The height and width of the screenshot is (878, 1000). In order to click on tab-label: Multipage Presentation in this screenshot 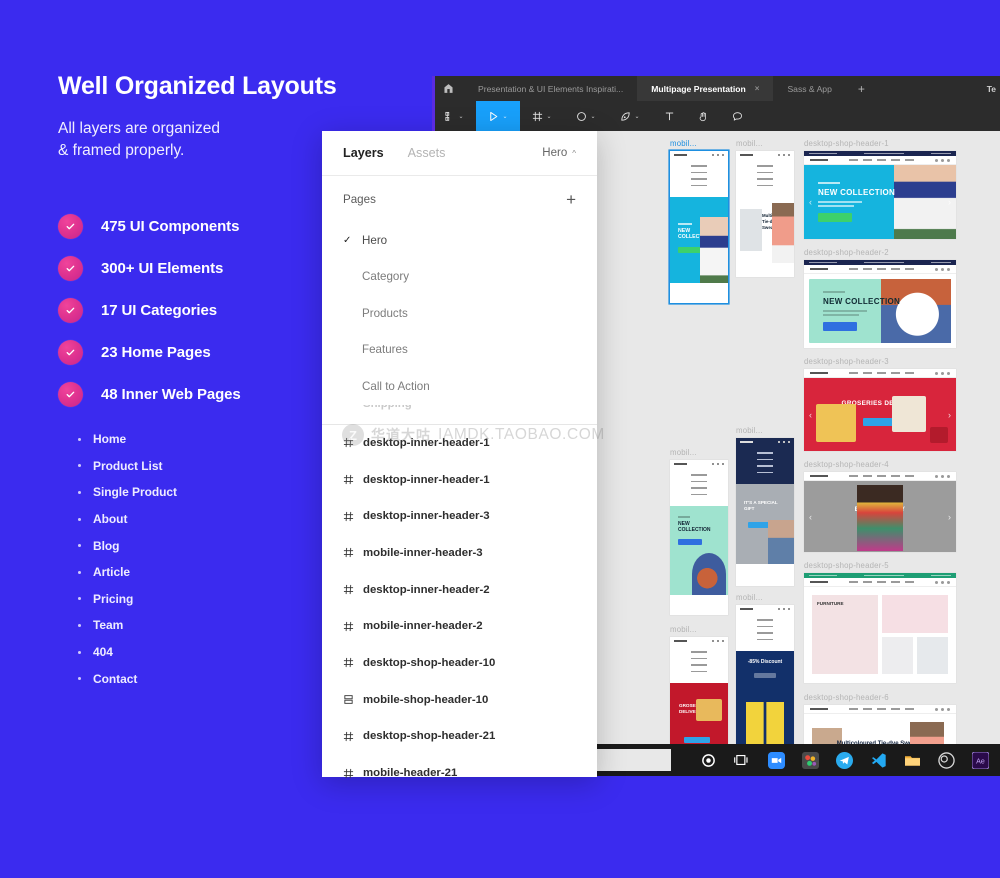, I will do `click(698, 88)`.